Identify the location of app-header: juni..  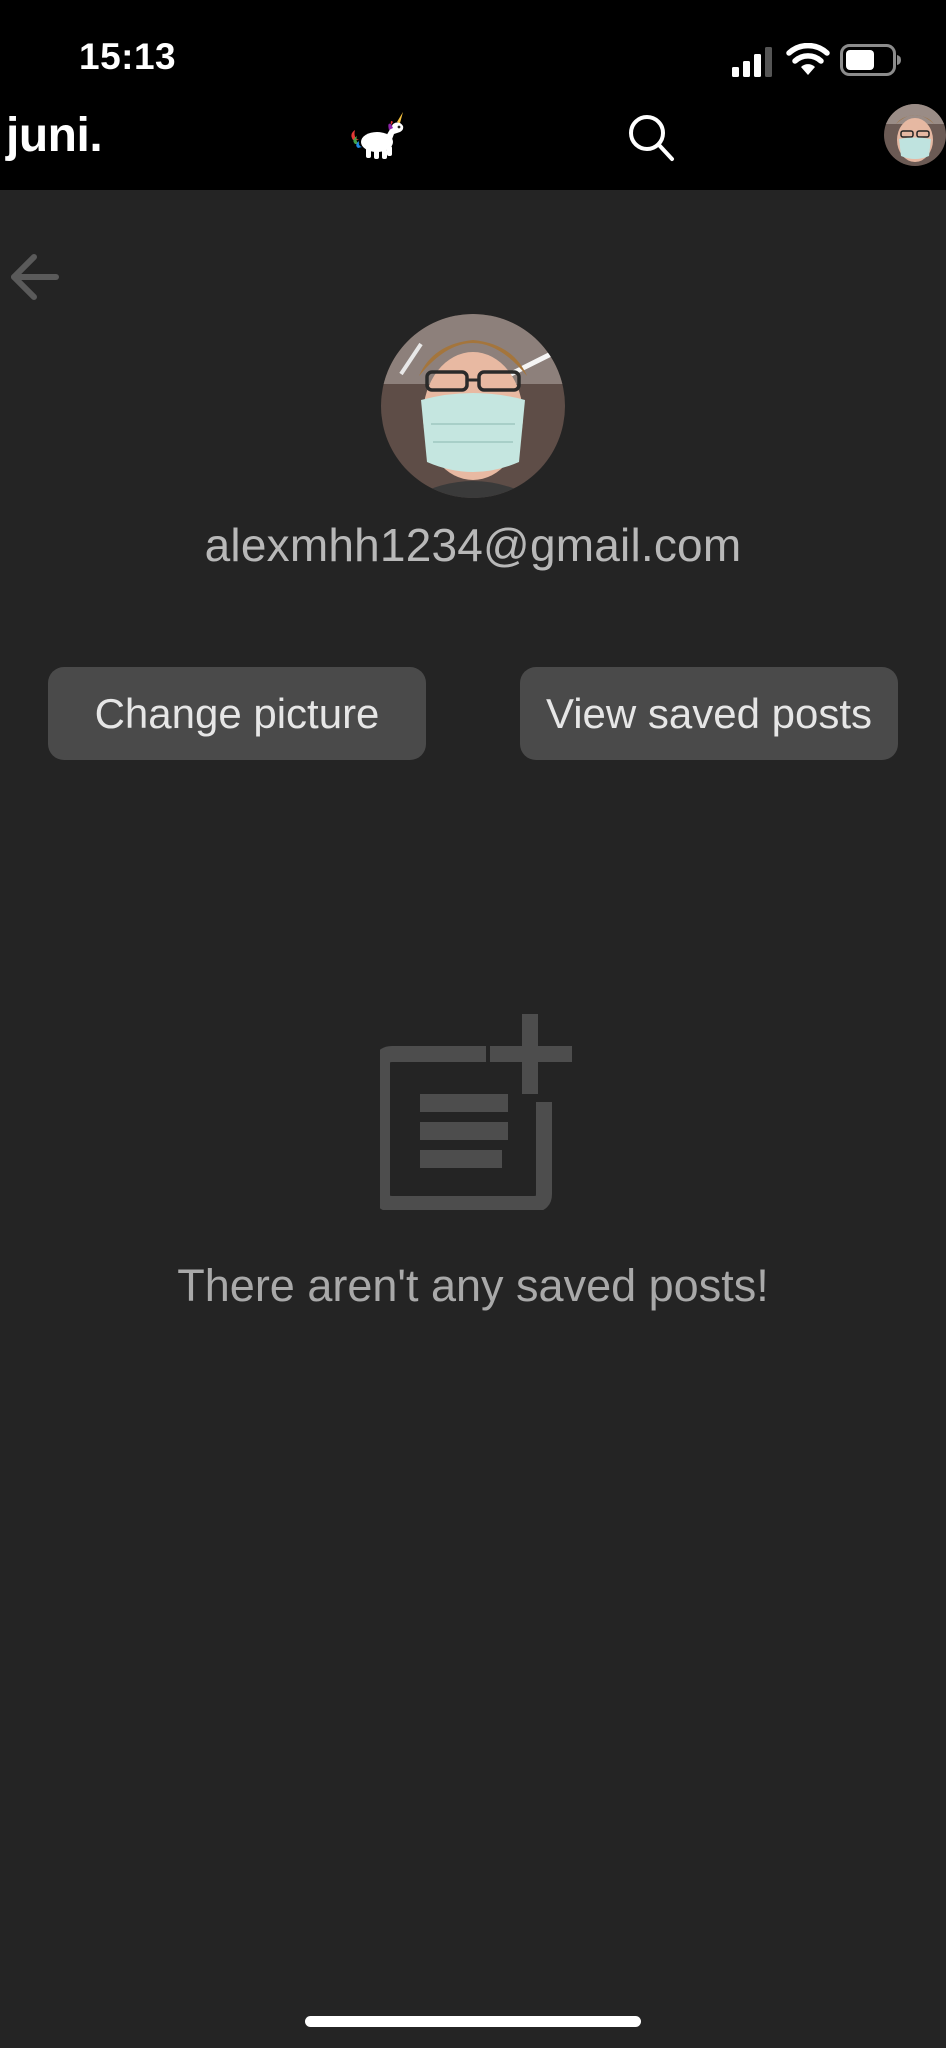
(473, 145).